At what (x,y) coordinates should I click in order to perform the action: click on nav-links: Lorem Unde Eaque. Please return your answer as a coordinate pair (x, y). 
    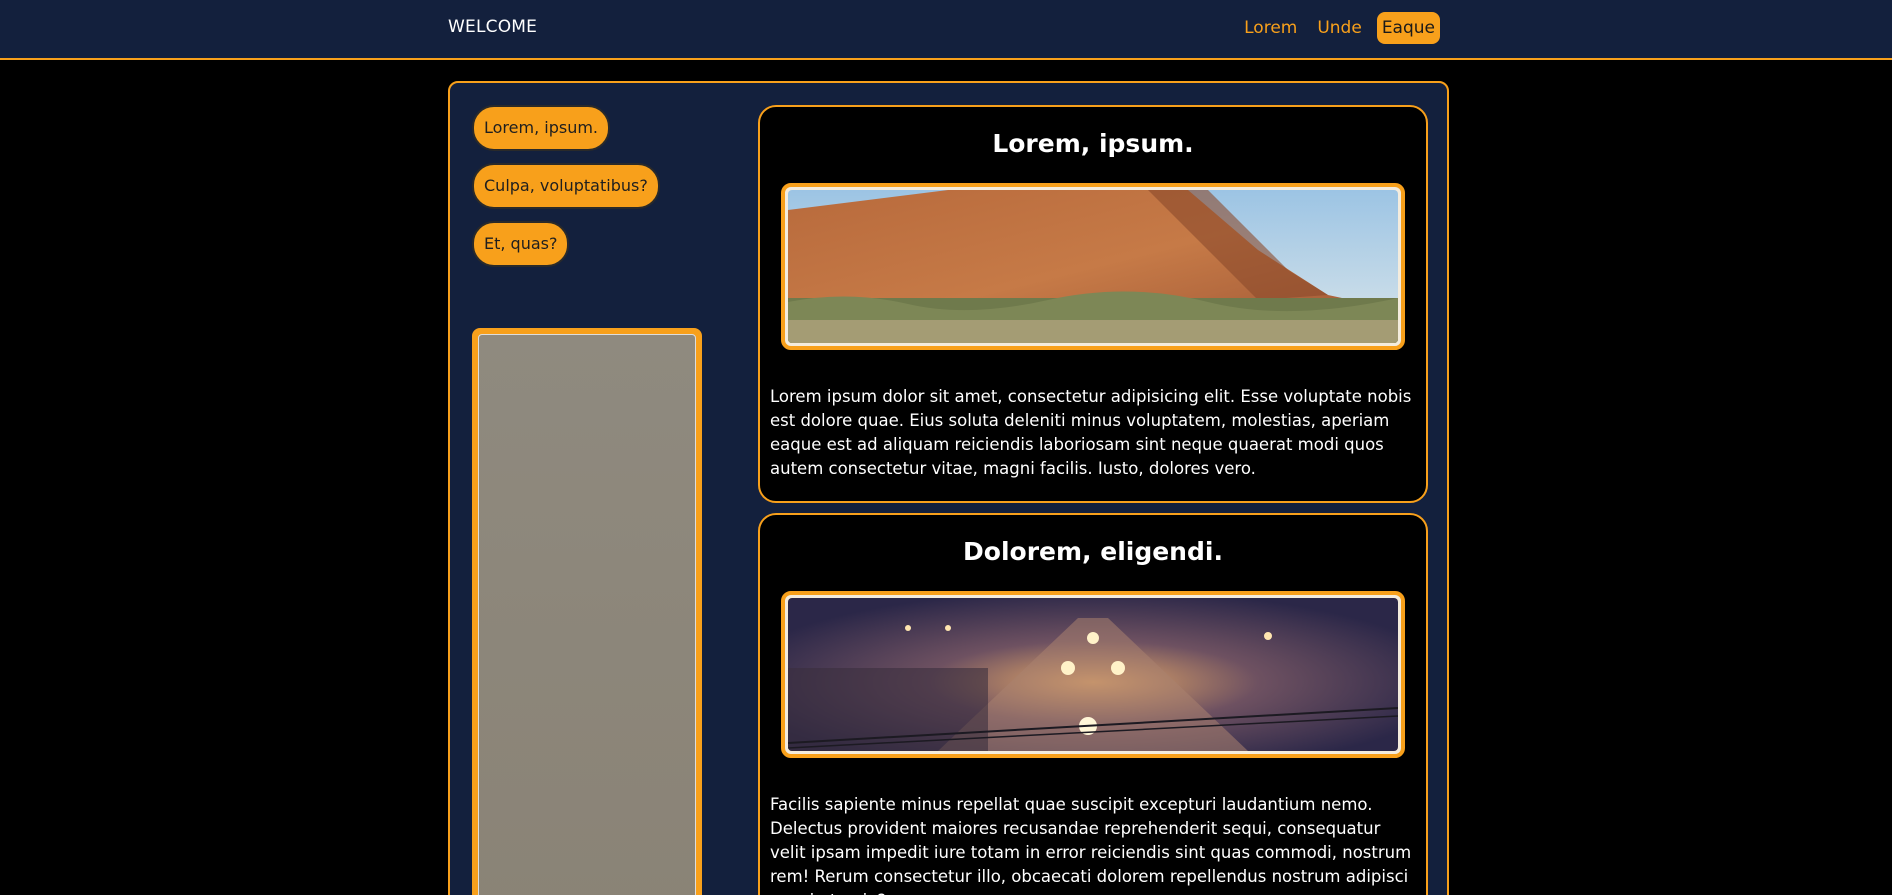
    Looking at the image, I should click on (1339, 28).